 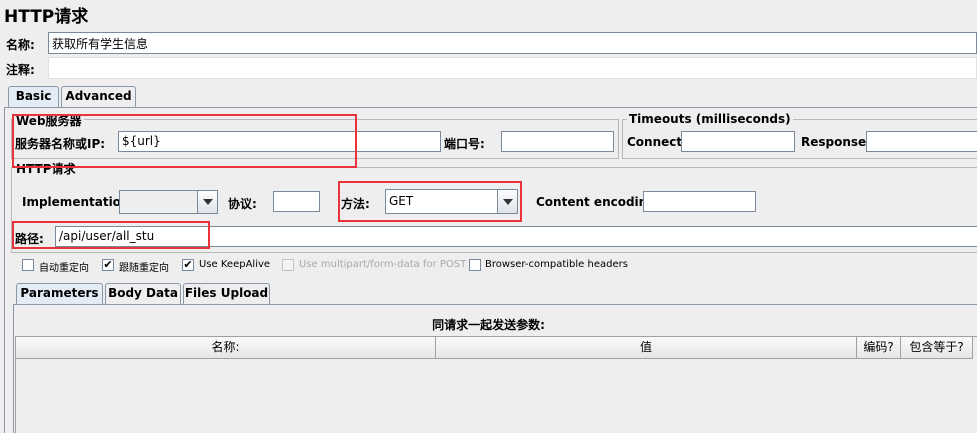 What do you see at coordinates (98, 96) in the screenshot?
I see `tab-advanced: Advanced` at bounding box center [98, 96].